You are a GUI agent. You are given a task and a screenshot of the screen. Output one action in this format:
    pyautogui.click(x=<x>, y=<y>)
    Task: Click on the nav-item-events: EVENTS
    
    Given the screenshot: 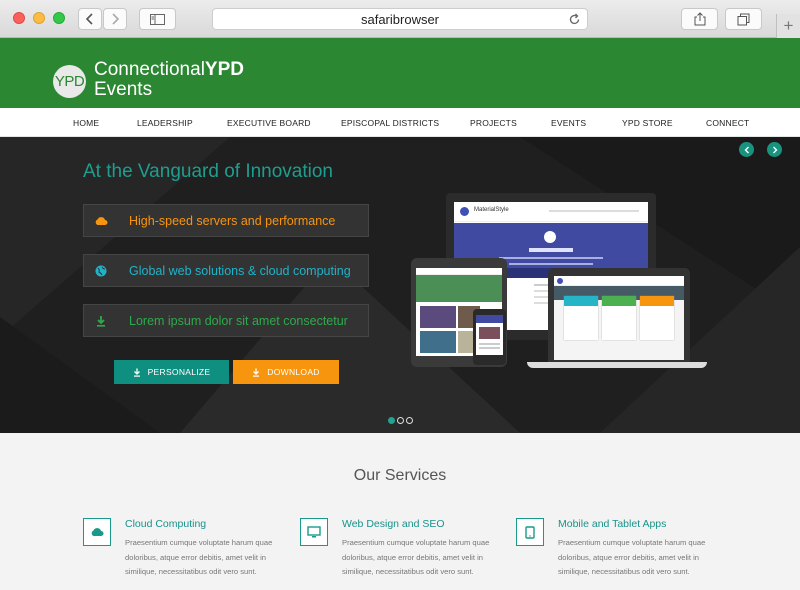 What is the action you would take?
    pyautogui.click(x=568, y=123)
    